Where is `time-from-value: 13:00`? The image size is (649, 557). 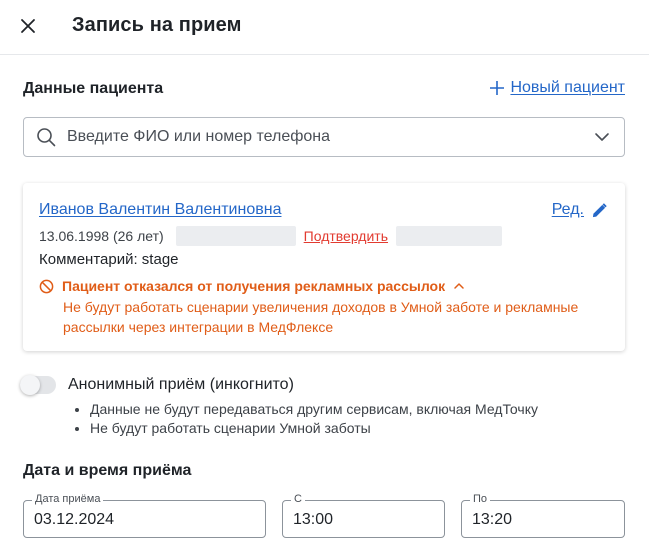 time-from-value: 13:00 is located at coordinates (313, 519).